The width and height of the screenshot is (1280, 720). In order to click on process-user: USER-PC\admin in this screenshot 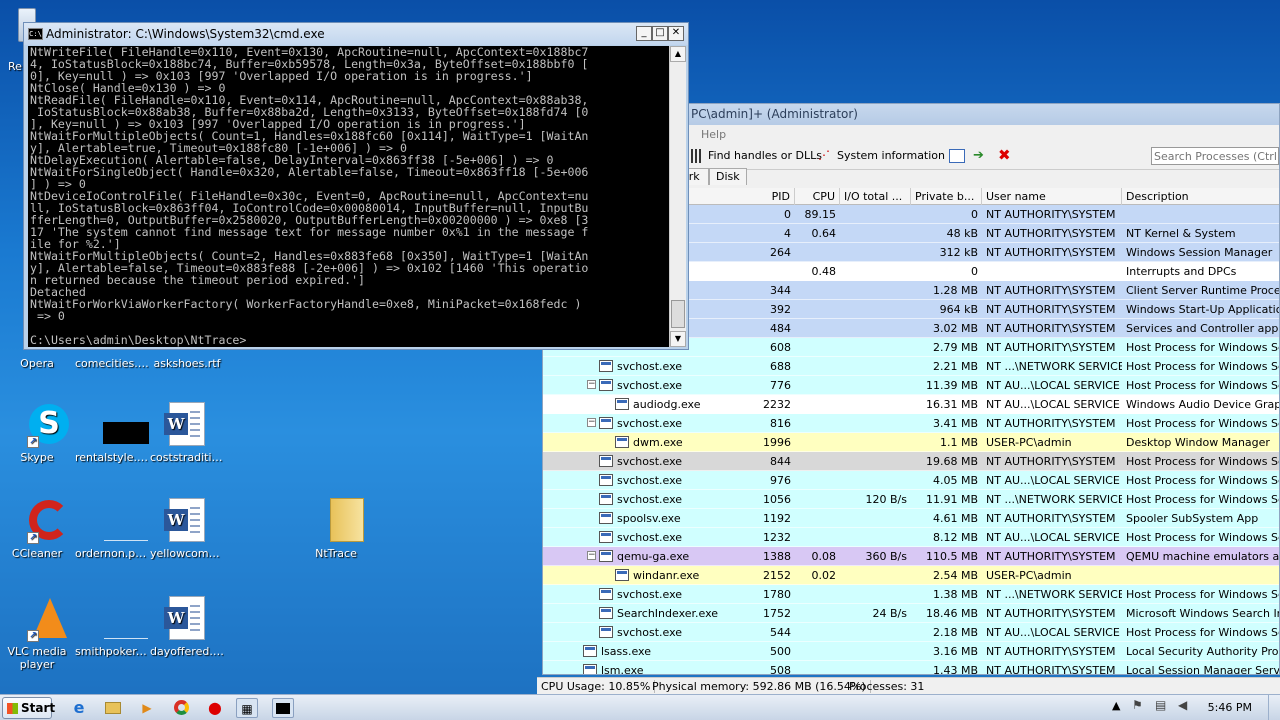, I will do `click(1029, 442)`.